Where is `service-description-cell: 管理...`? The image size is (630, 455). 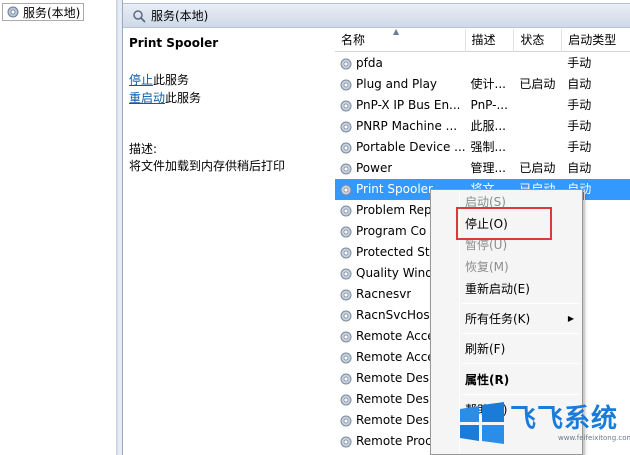
service-description-cell: 管理... is located at coordinates (488, 168).